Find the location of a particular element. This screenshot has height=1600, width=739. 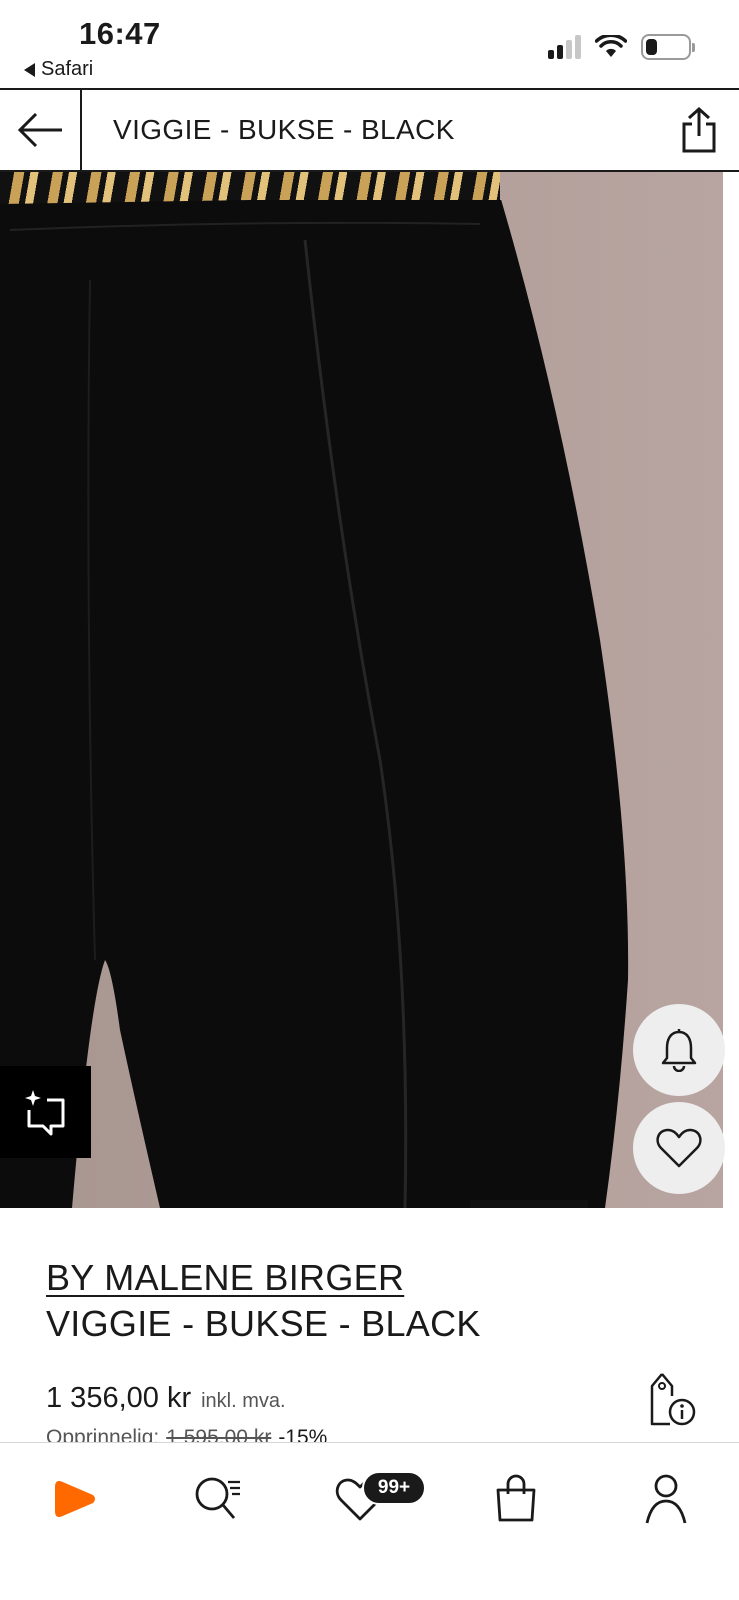

home-logo-icon is located at coordinates (75, 1499).